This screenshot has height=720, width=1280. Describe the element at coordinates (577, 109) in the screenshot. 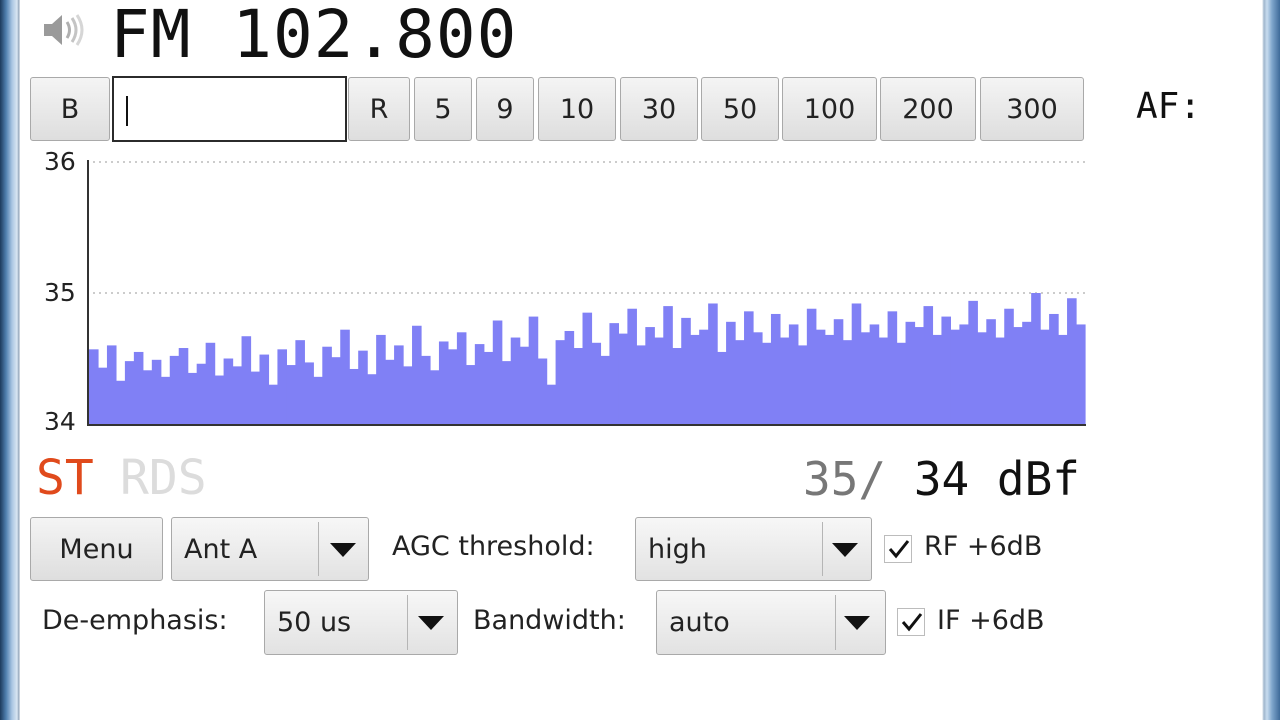

I see `step-button-10: 10` at that location.